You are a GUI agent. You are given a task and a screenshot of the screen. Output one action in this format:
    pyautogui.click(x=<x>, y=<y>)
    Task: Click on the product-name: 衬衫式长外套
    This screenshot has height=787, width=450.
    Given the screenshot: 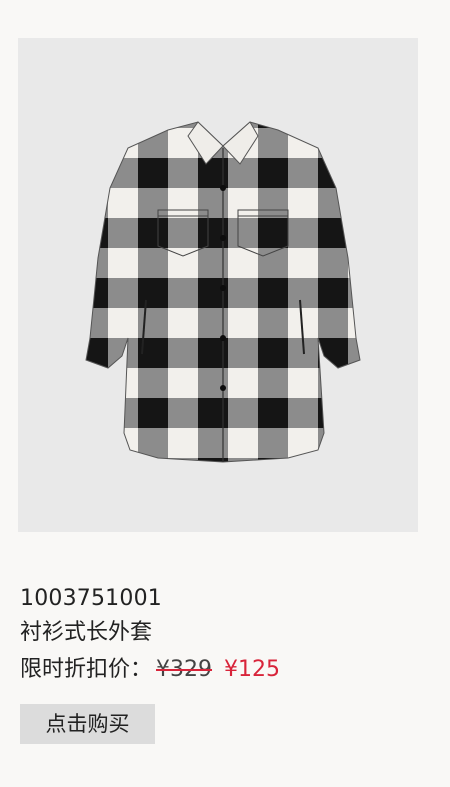 What is the action you would take?
    pyautogui.click(x=86, y=633)
    